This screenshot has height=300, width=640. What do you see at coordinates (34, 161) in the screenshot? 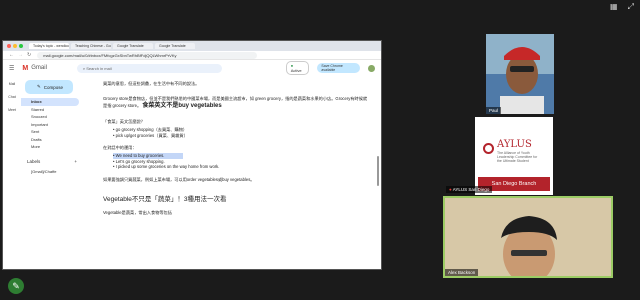
I see `labels-title: Labels` at bounding box center [34, 161].